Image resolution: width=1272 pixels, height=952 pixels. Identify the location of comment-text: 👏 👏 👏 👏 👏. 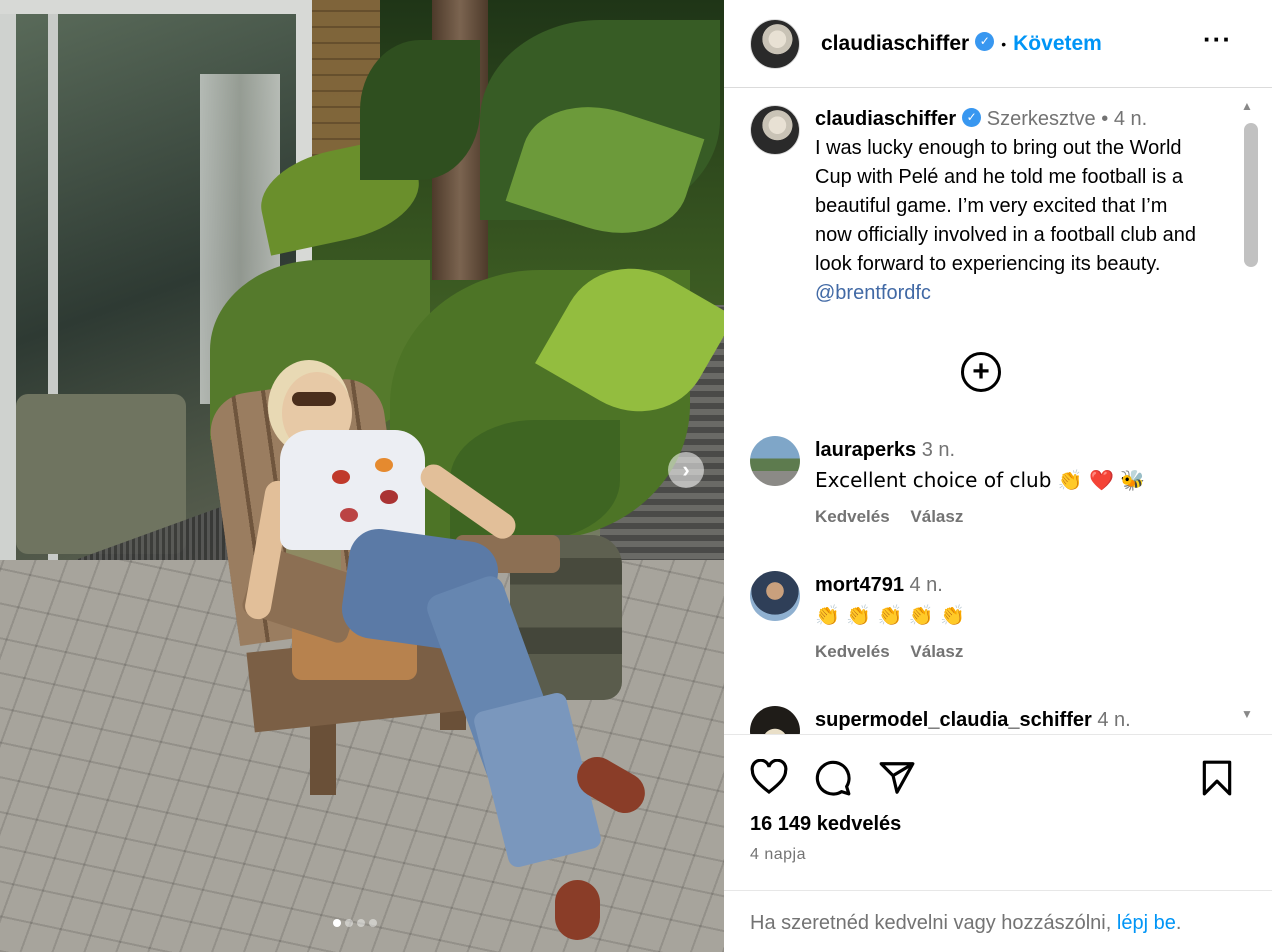
(890, 615).